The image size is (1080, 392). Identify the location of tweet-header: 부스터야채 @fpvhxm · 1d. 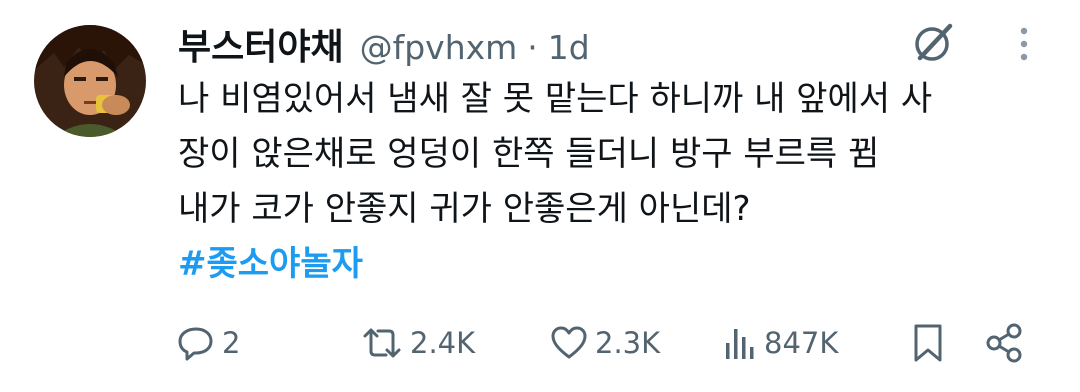
(384, 44).